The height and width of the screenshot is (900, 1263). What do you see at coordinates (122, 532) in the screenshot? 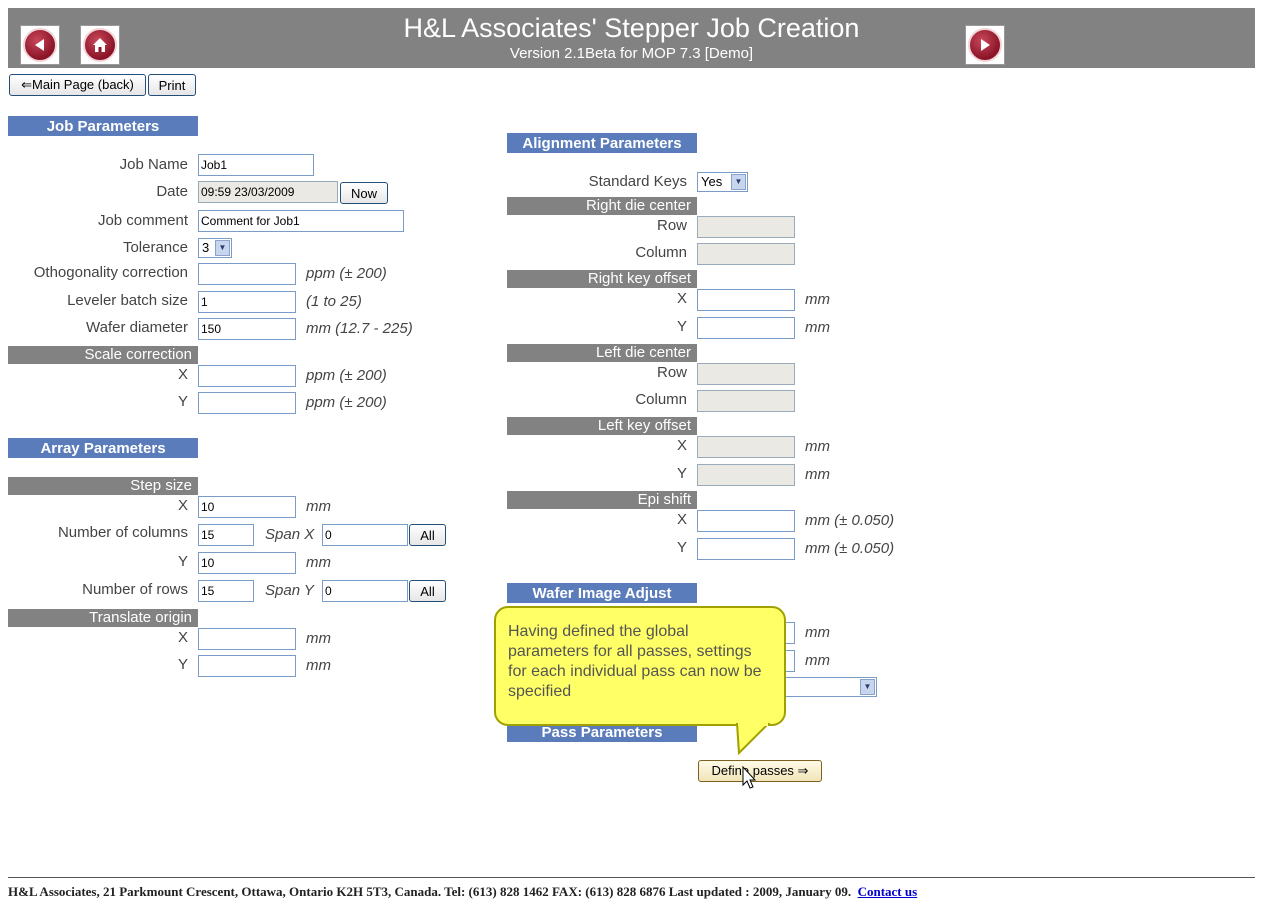
I see `columns-label: Number of columns` at bounding box center [122, 532].